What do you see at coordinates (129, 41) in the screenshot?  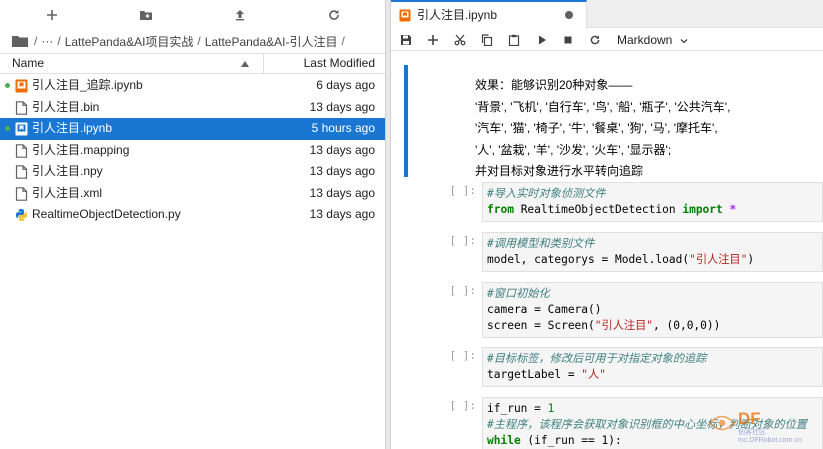 I see `breadcrumb-item-project: LattePanda&AI项目实战` at bounding box center [129, 41].